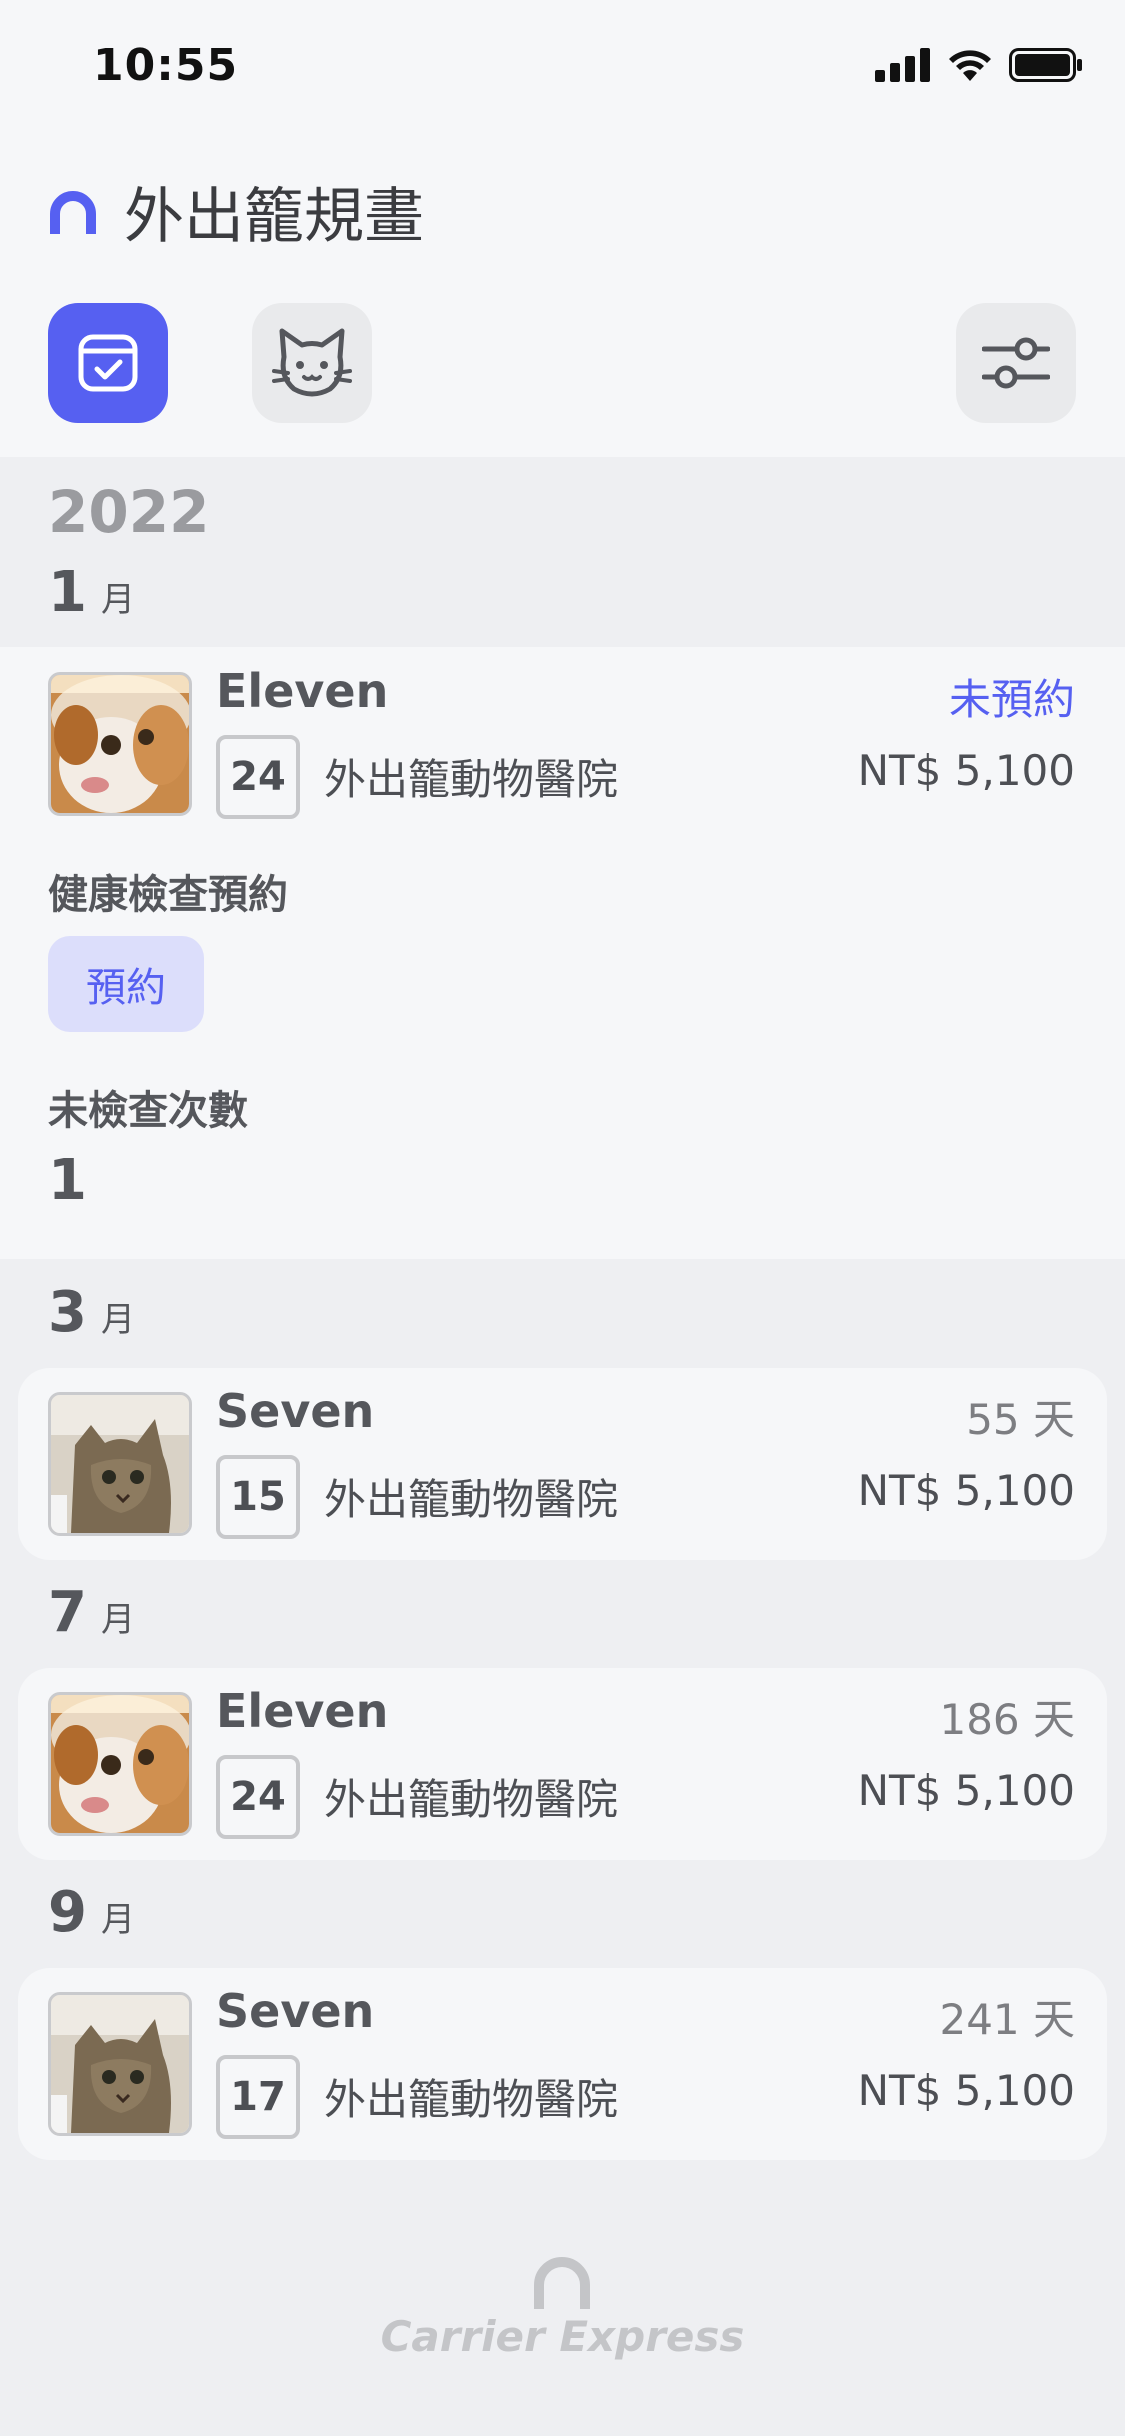 This screenshot has height=2436, width=1125. What do you see at coordinates (91, 1612) in the screenshot?
I see `month-header: 7 月` at bounding box center [91, 1612].